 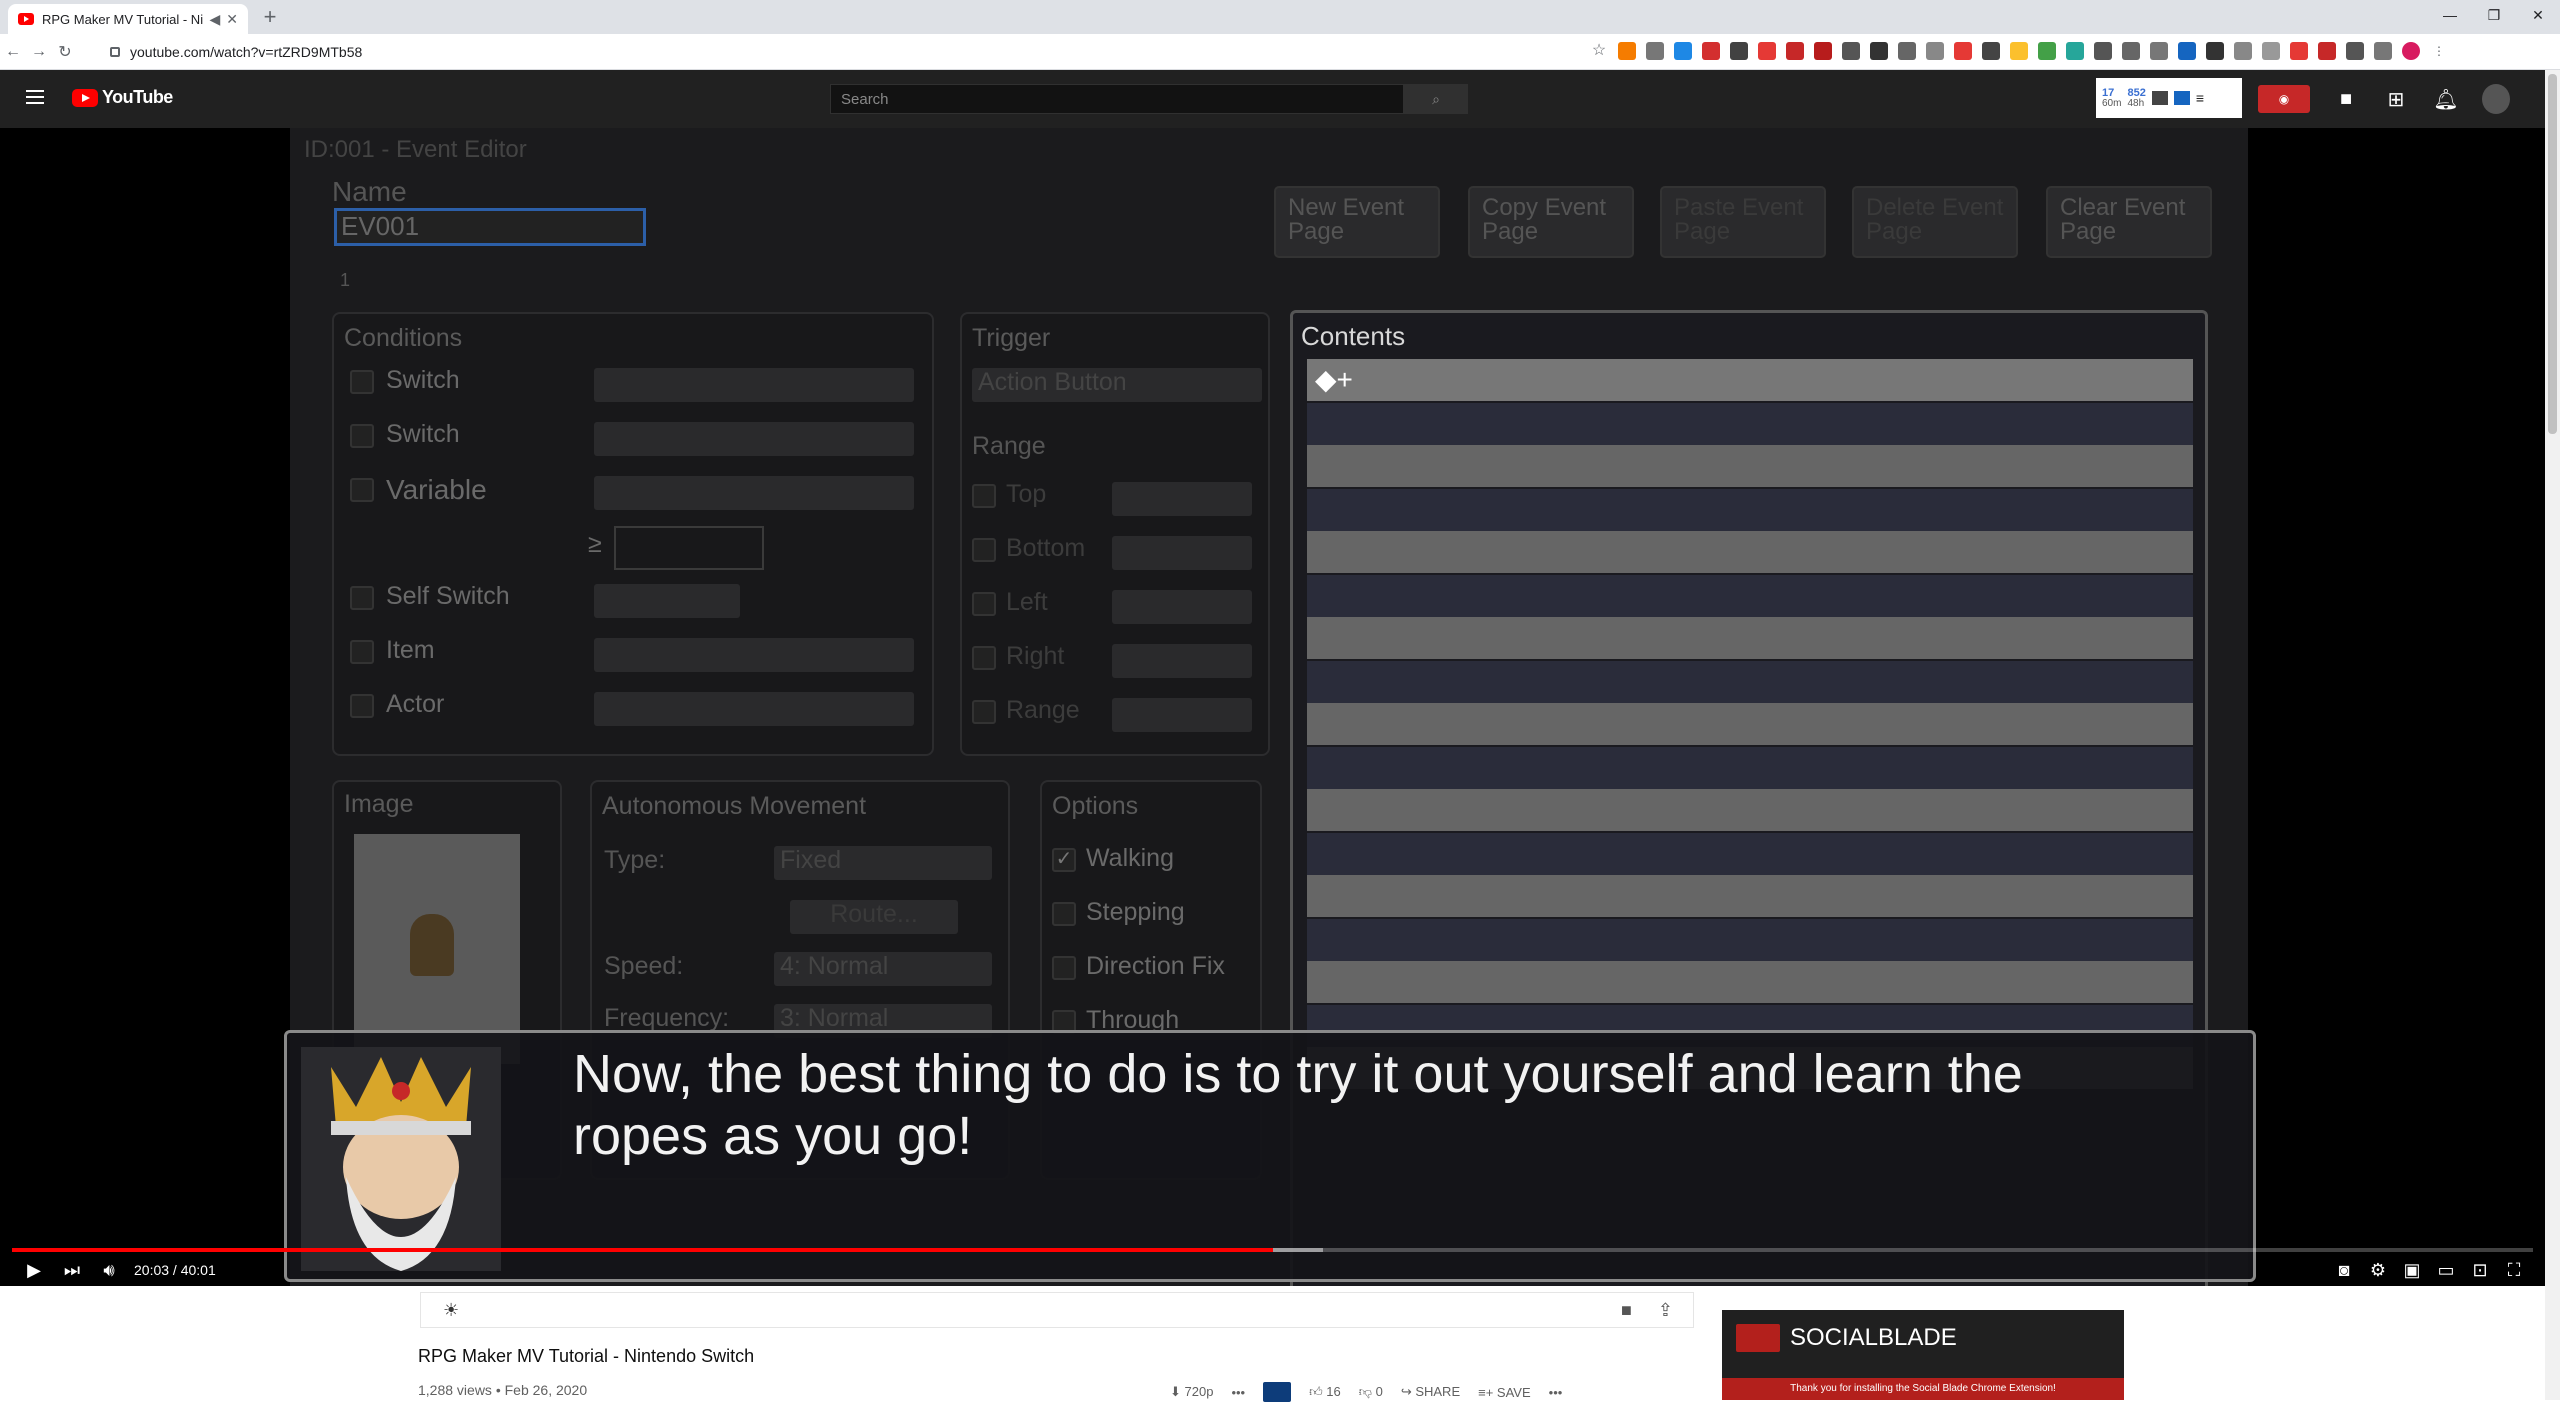 What do you see at coordinates (2181, 98) in the screenshot?
I see `sb-play-icon` at bounding box center [2181, 98].